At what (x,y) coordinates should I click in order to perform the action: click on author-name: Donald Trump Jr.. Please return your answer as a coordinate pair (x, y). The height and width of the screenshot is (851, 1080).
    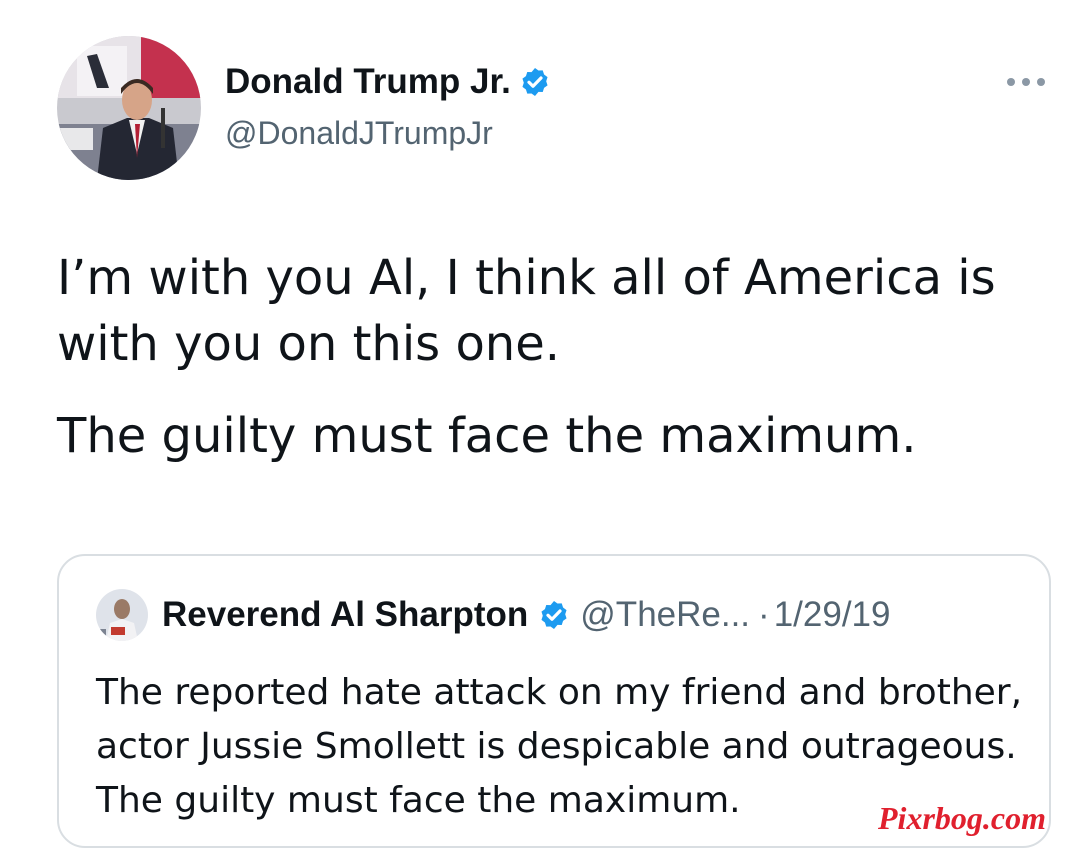
    Looking at the image, I should click on (368, 82).